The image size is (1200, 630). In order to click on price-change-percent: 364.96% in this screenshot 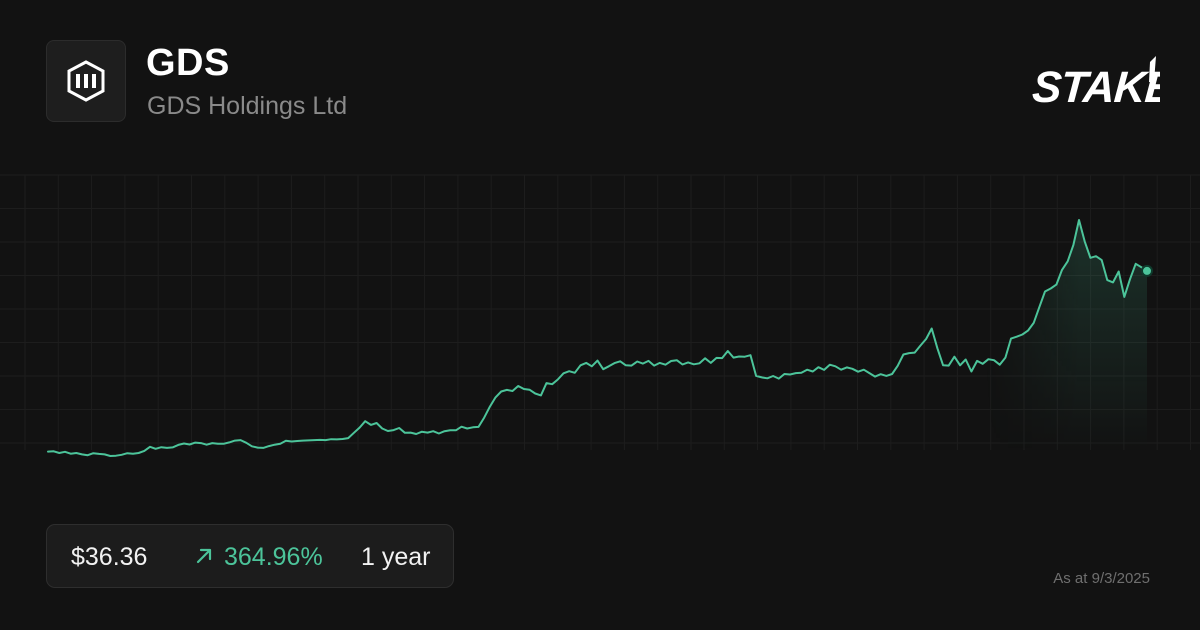, I will do `click(273, 557)`.